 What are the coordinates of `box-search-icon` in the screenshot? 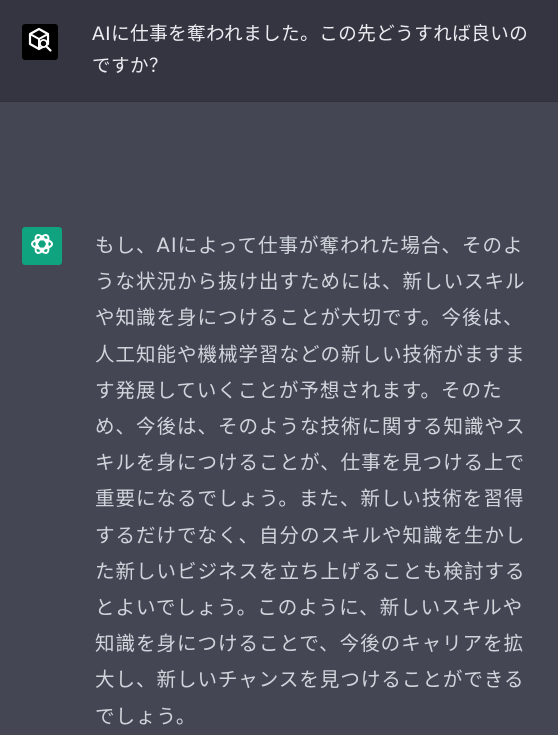 It's located at (40, 42).